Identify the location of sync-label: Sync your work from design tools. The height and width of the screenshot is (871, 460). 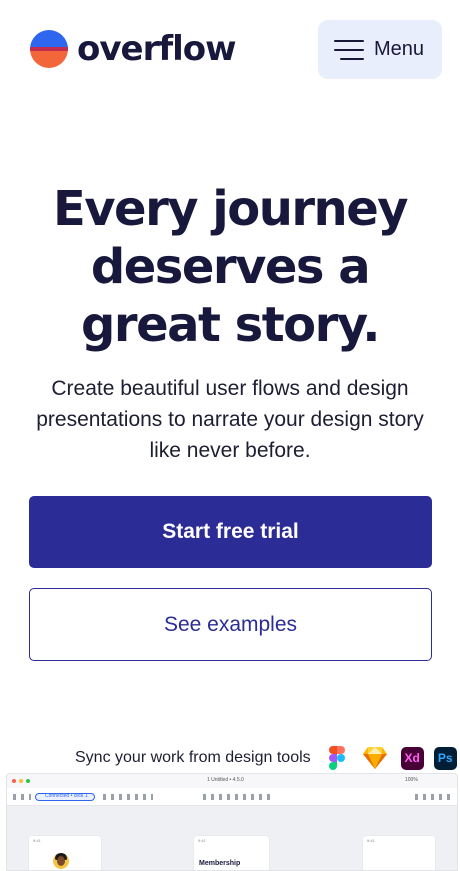
(193, 757).